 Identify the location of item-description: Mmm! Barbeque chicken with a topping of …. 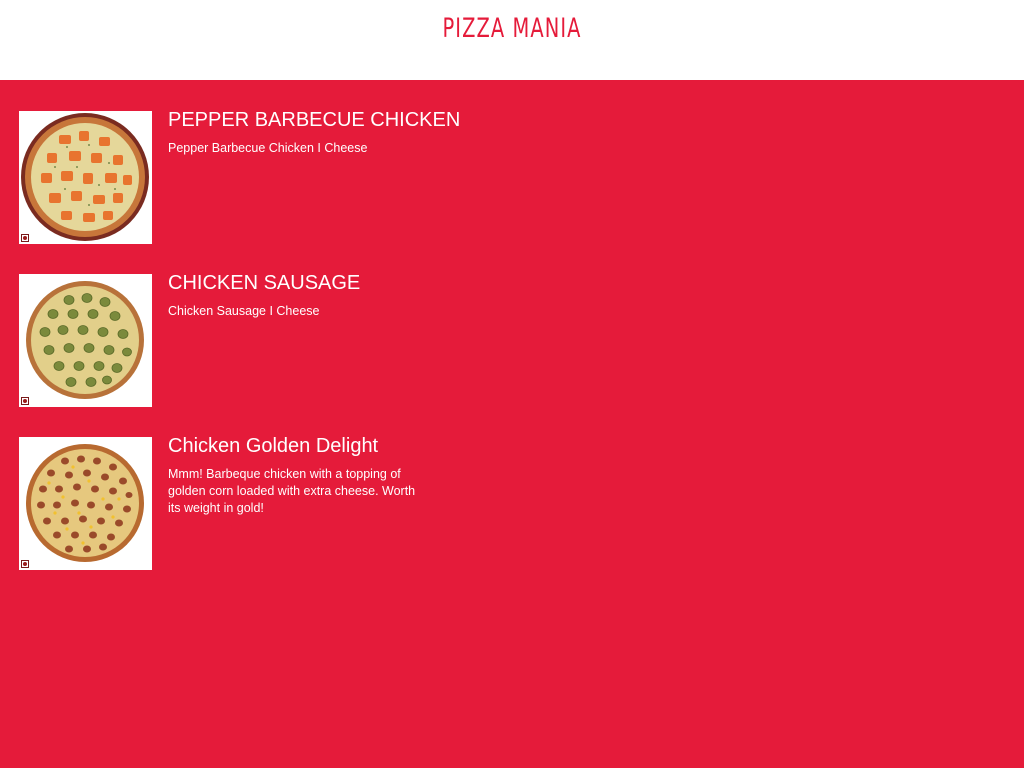
(292, 491).